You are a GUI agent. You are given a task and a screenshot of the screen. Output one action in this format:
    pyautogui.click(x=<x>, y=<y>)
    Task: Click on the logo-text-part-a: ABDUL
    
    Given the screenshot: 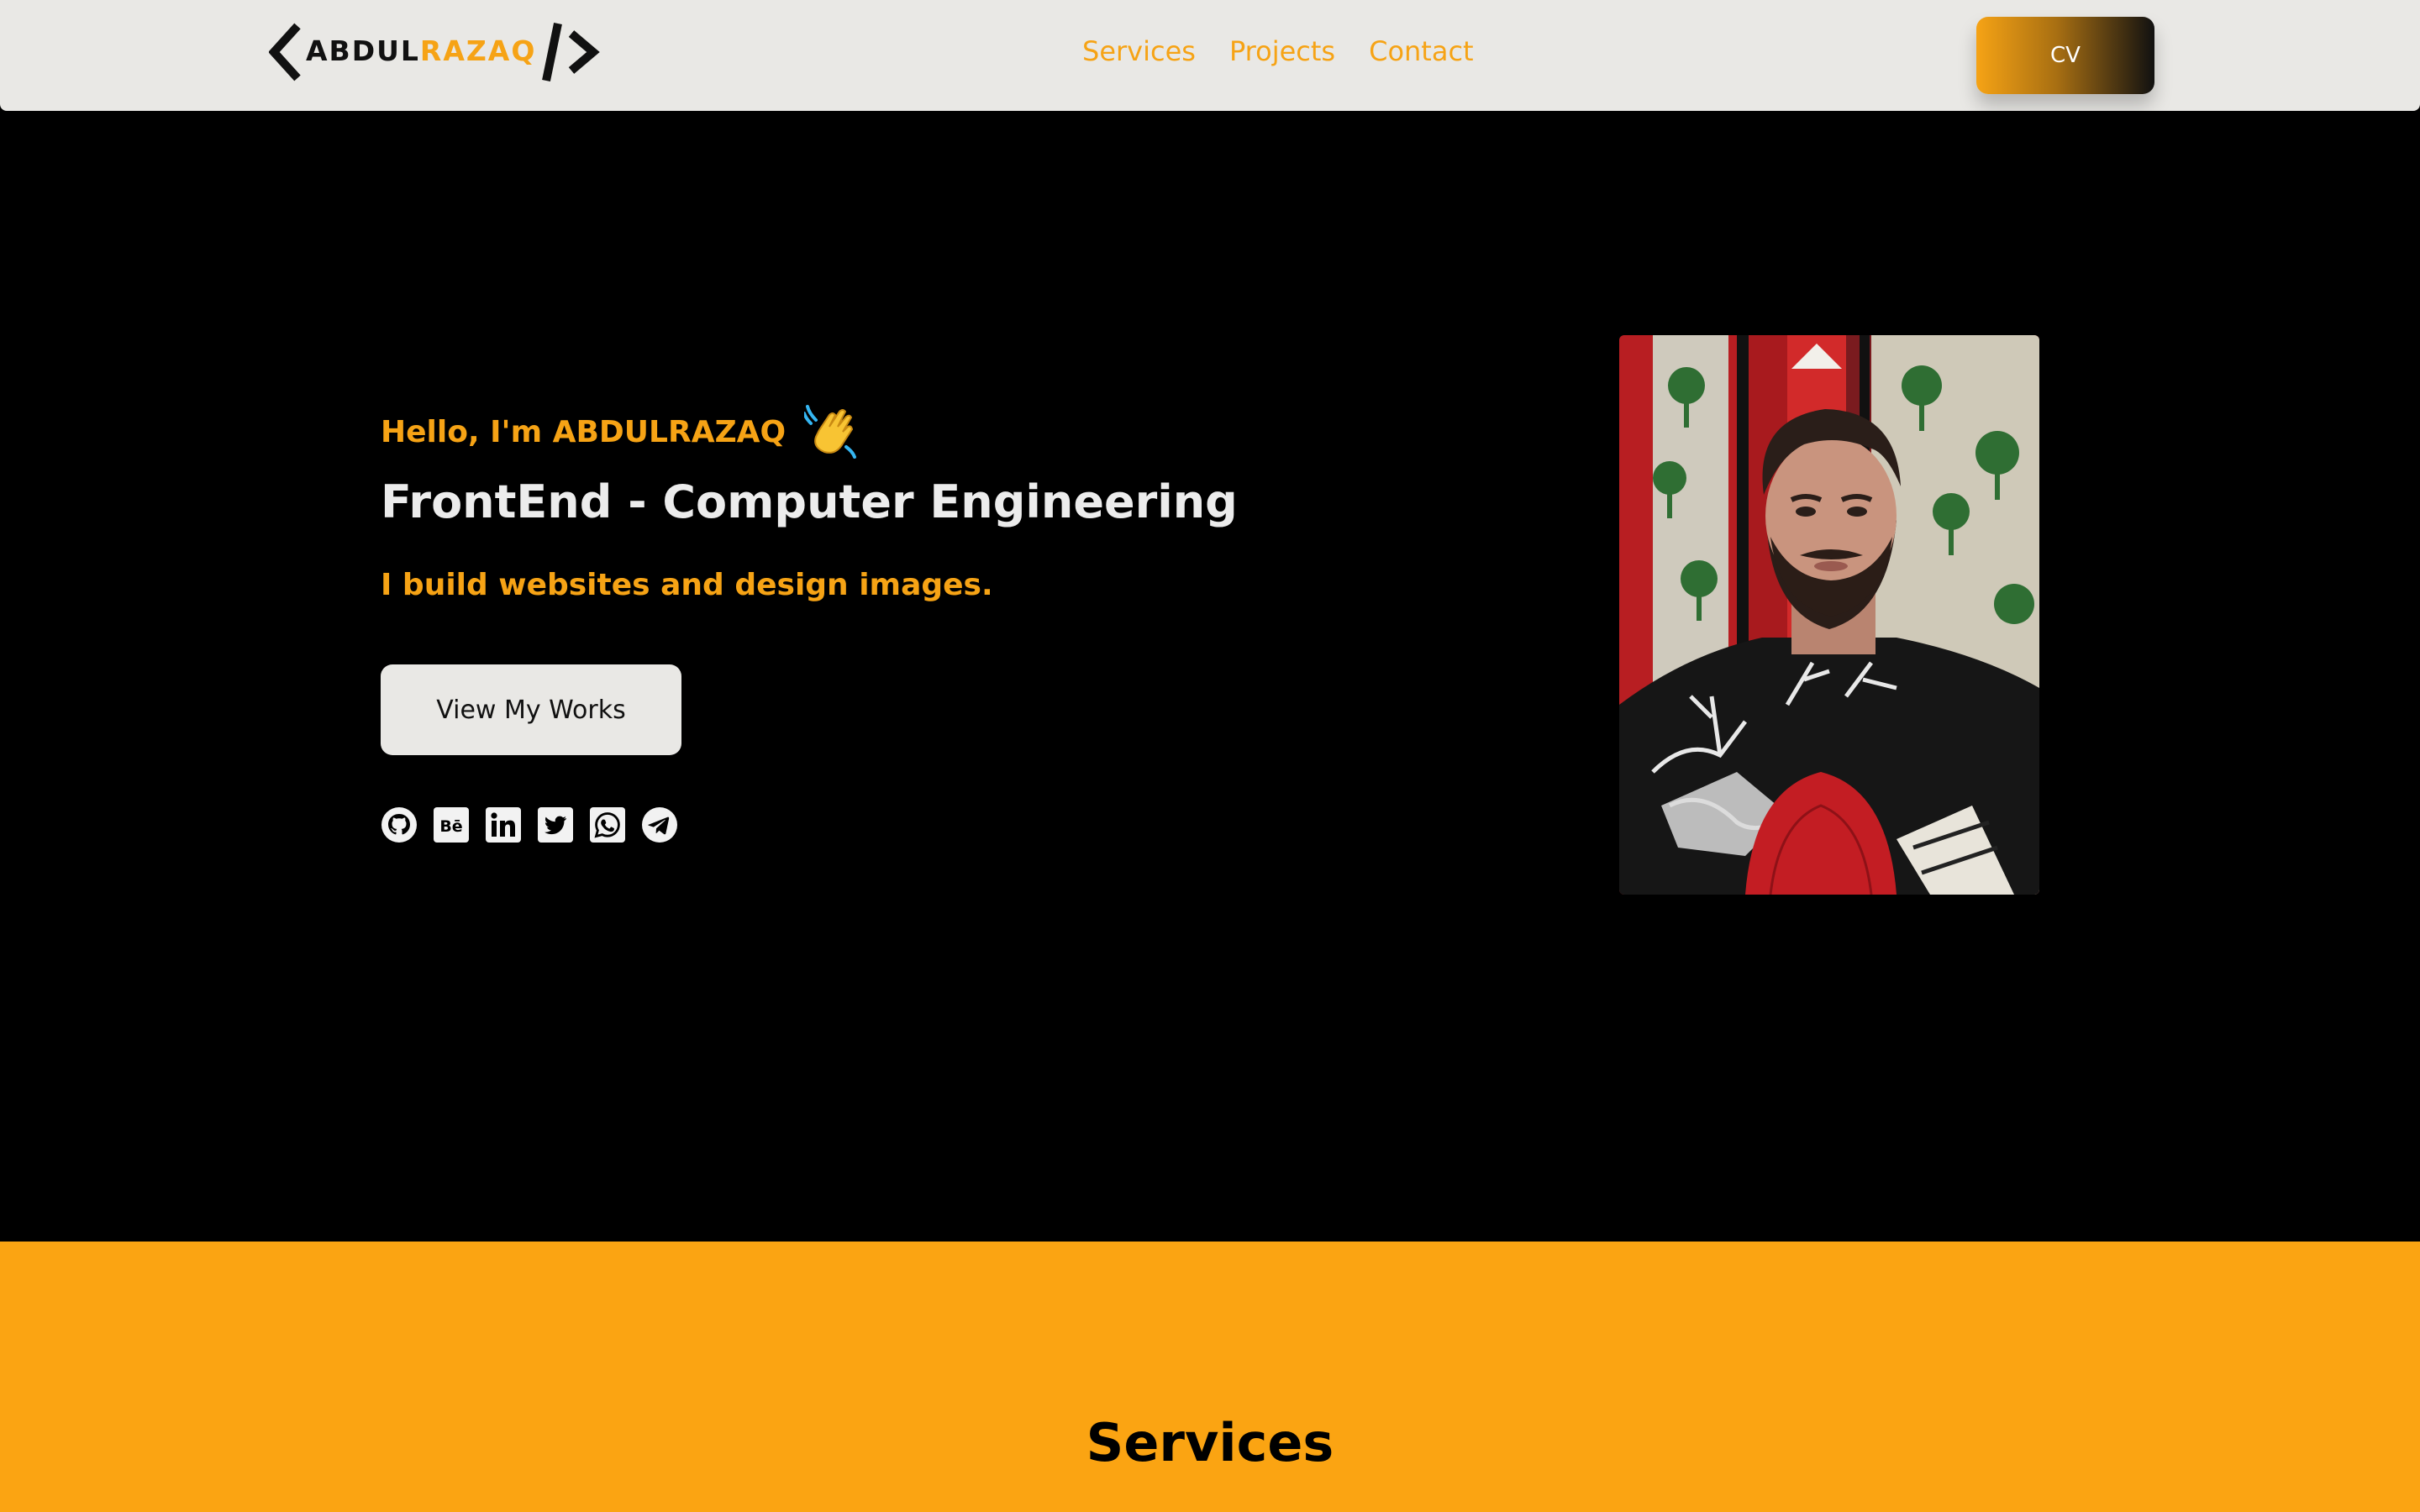 What is the action you would take?
    pyautogui.click(x=363, y=50)
    